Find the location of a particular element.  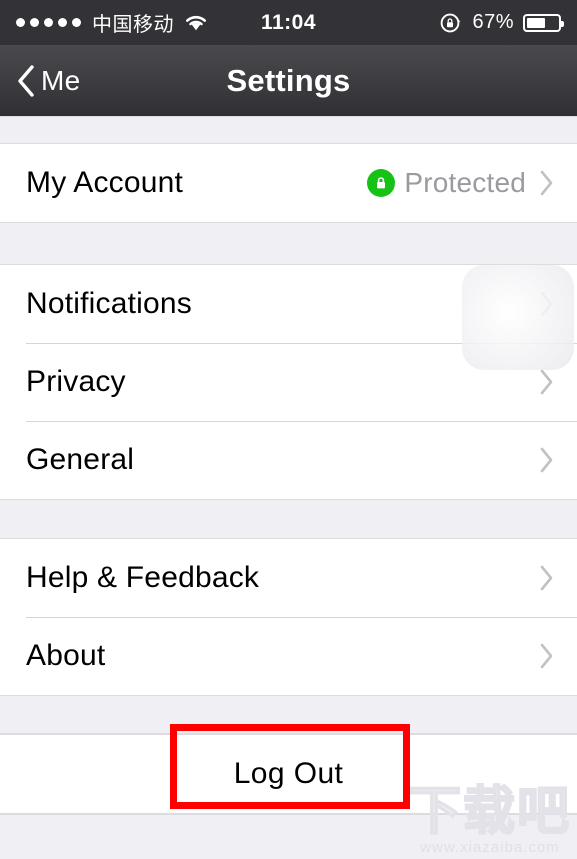

status-bar: 中国移动 11:04 67% is located at coordinates (288, 22).